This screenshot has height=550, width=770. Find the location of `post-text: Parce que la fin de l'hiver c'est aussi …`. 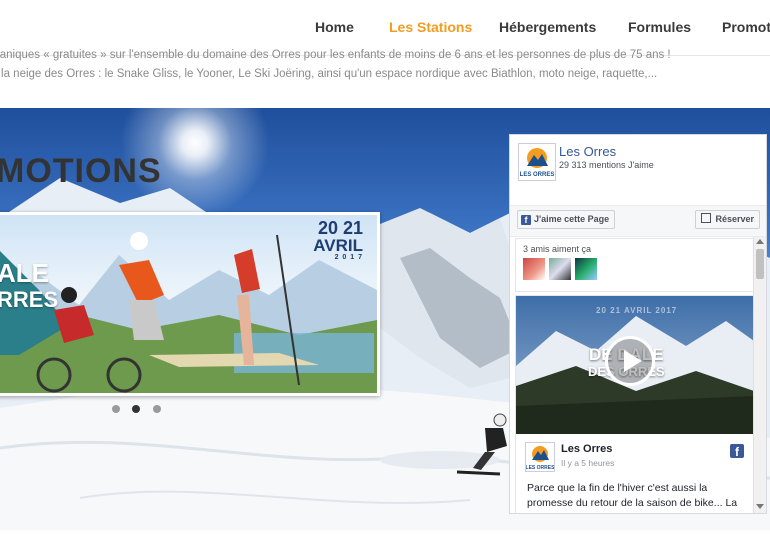

post-text: Parce que la fin de l'hiver c'est aussi … is located at coordinates (632, 495).